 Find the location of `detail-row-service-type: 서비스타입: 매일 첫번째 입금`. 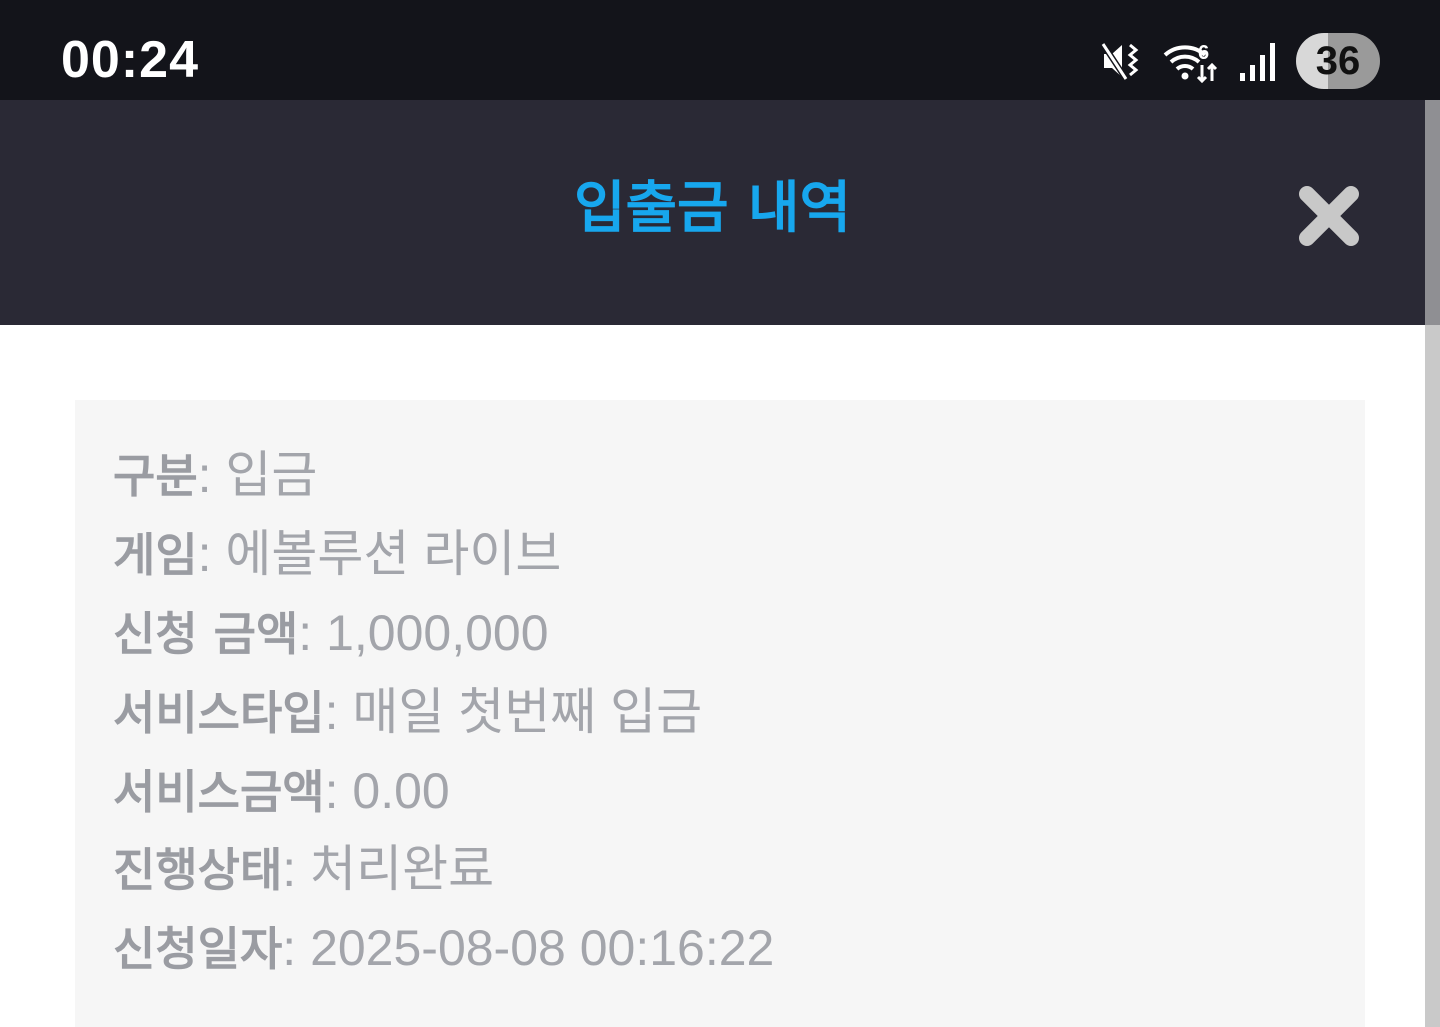

detail-row-service-type: 서비스타입: 매일 첫번째 입금 is located at coordinates (407, 712).